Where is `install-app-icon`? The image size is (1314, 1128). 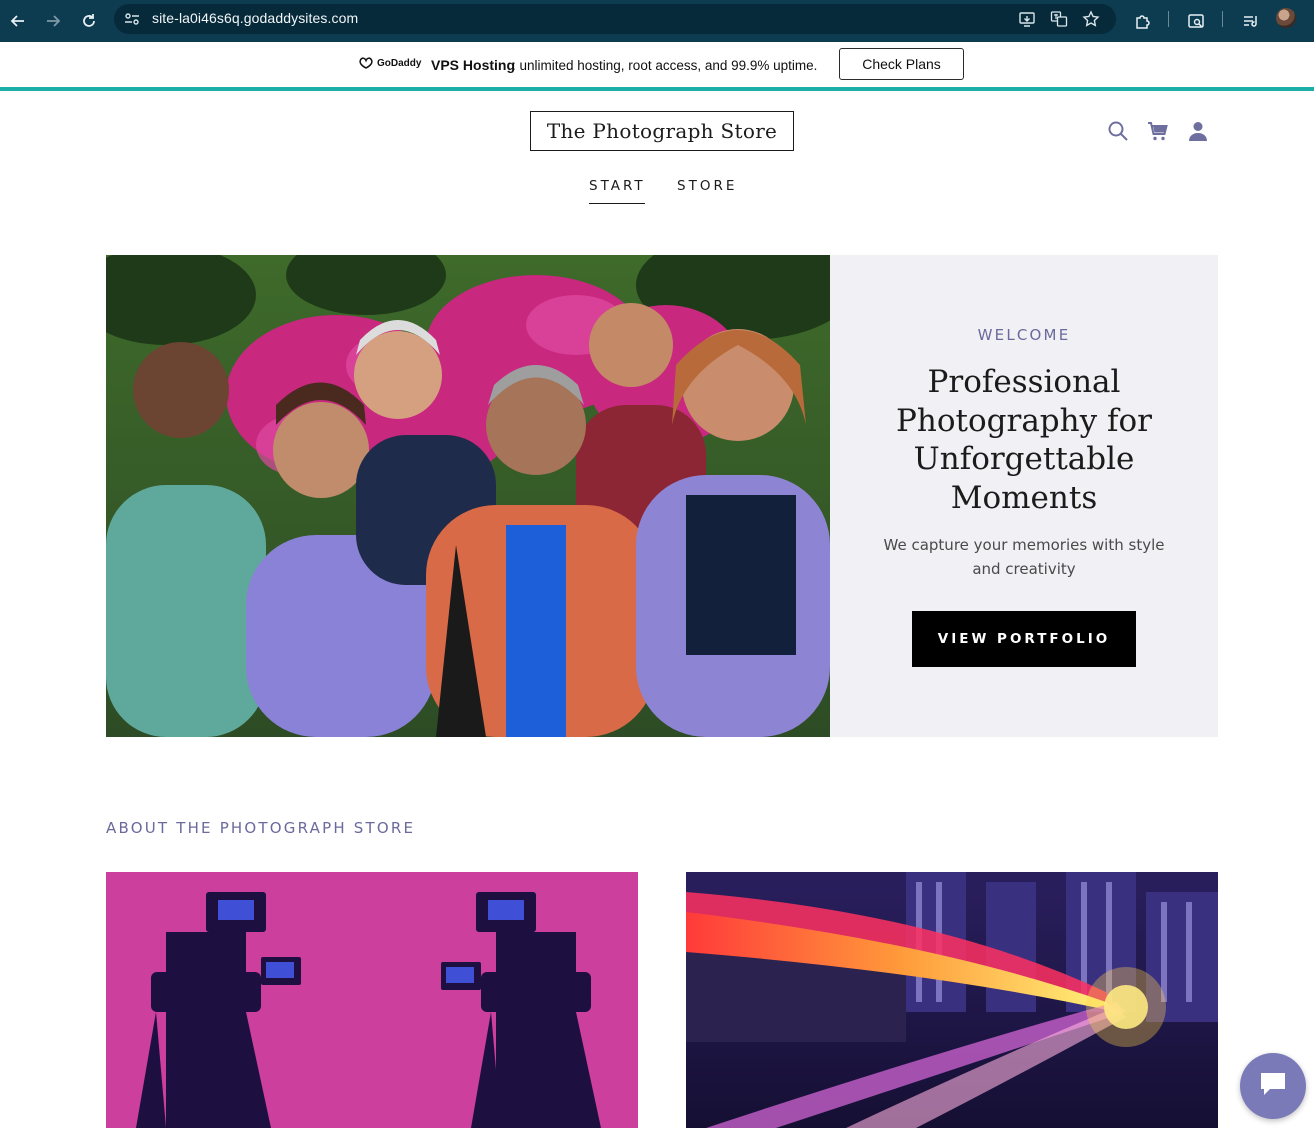 install-app-icon is located at coordinates (1027, 19).